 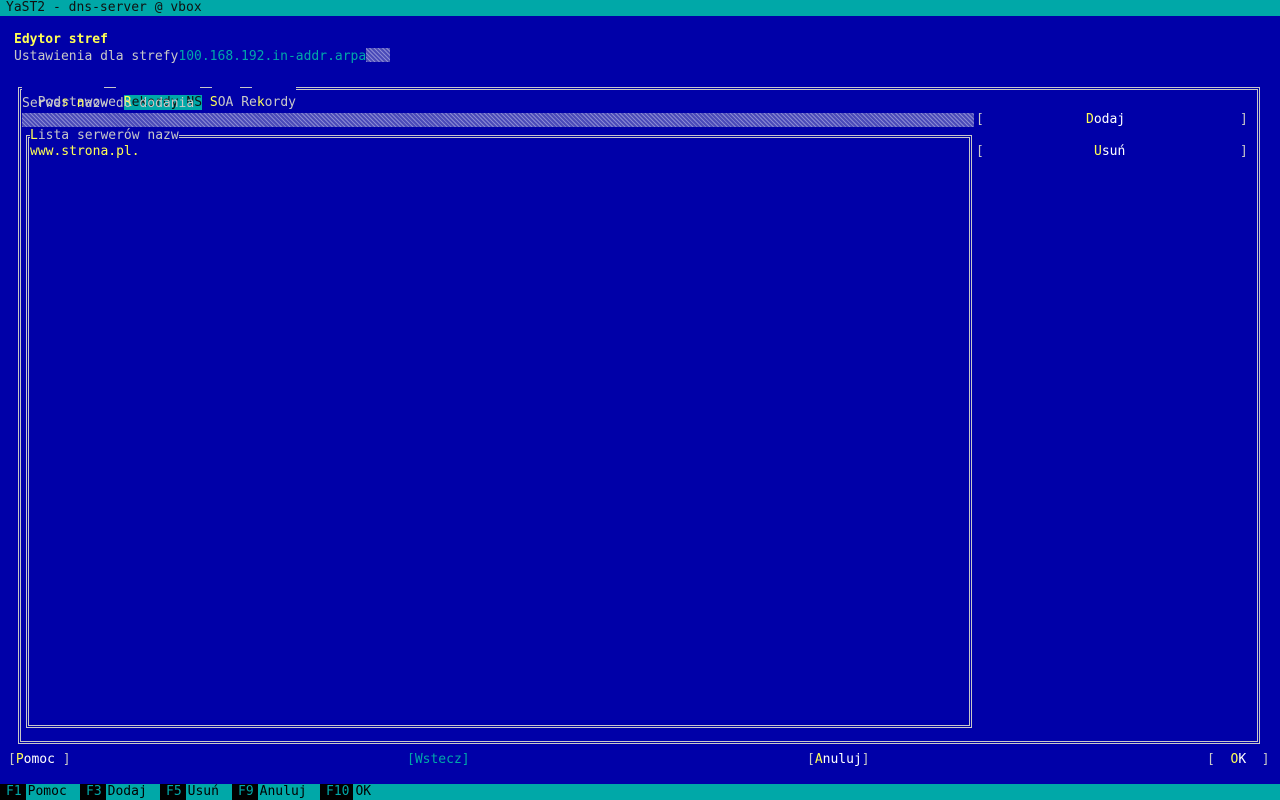 I want to click on remove-button: [ Usuń ], so click(x=1112, y=176).